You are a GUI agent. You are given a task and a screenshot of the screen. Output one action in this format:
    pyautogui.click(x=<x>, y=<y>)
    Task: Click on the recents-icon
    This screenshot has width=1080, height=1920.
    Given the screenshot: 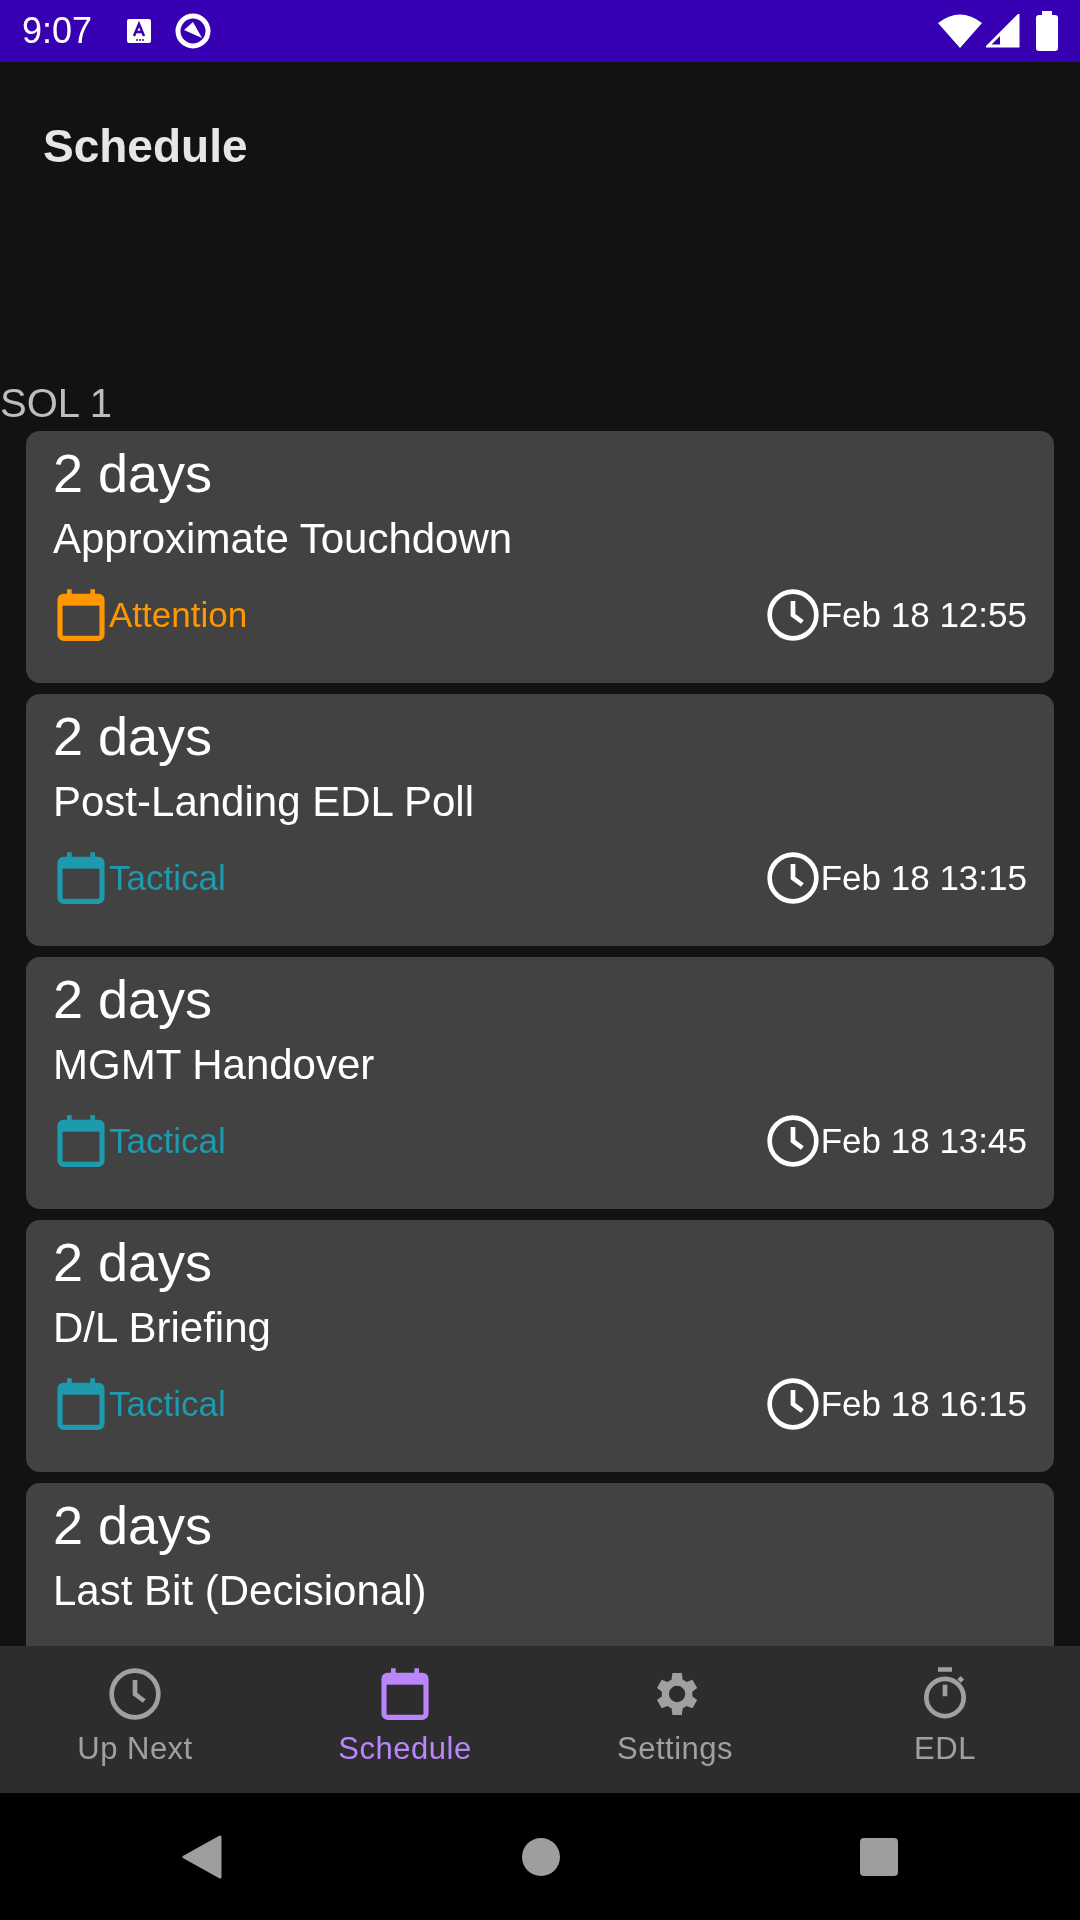 What is the action you would take?
    pyautogui.click(x=879, y=1856)
    